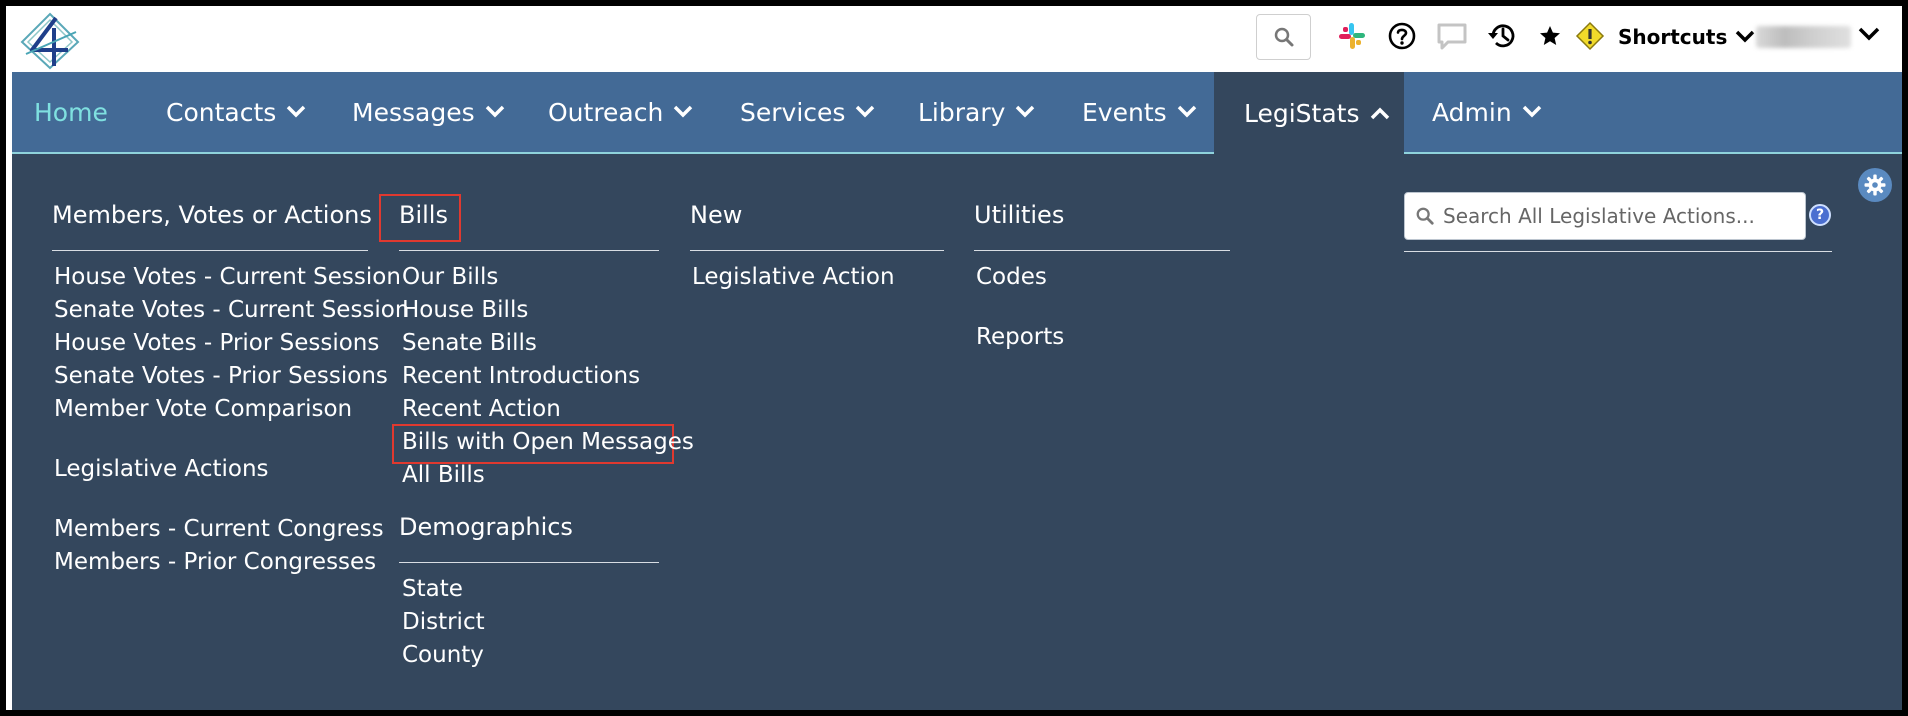 The width and height of the screenshot is (1908, 716). What do you see at coordinates (1124, 112) in the screenshot?
I see `nav-label: Events` at bounding box center [1124, 112].